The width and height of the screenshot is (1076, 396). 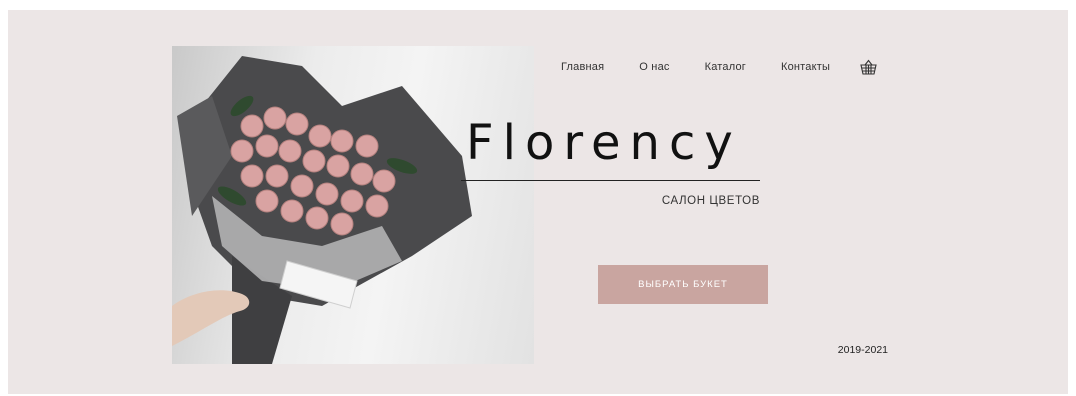 I want to click on basket-icon, so click(x=868, y=67).